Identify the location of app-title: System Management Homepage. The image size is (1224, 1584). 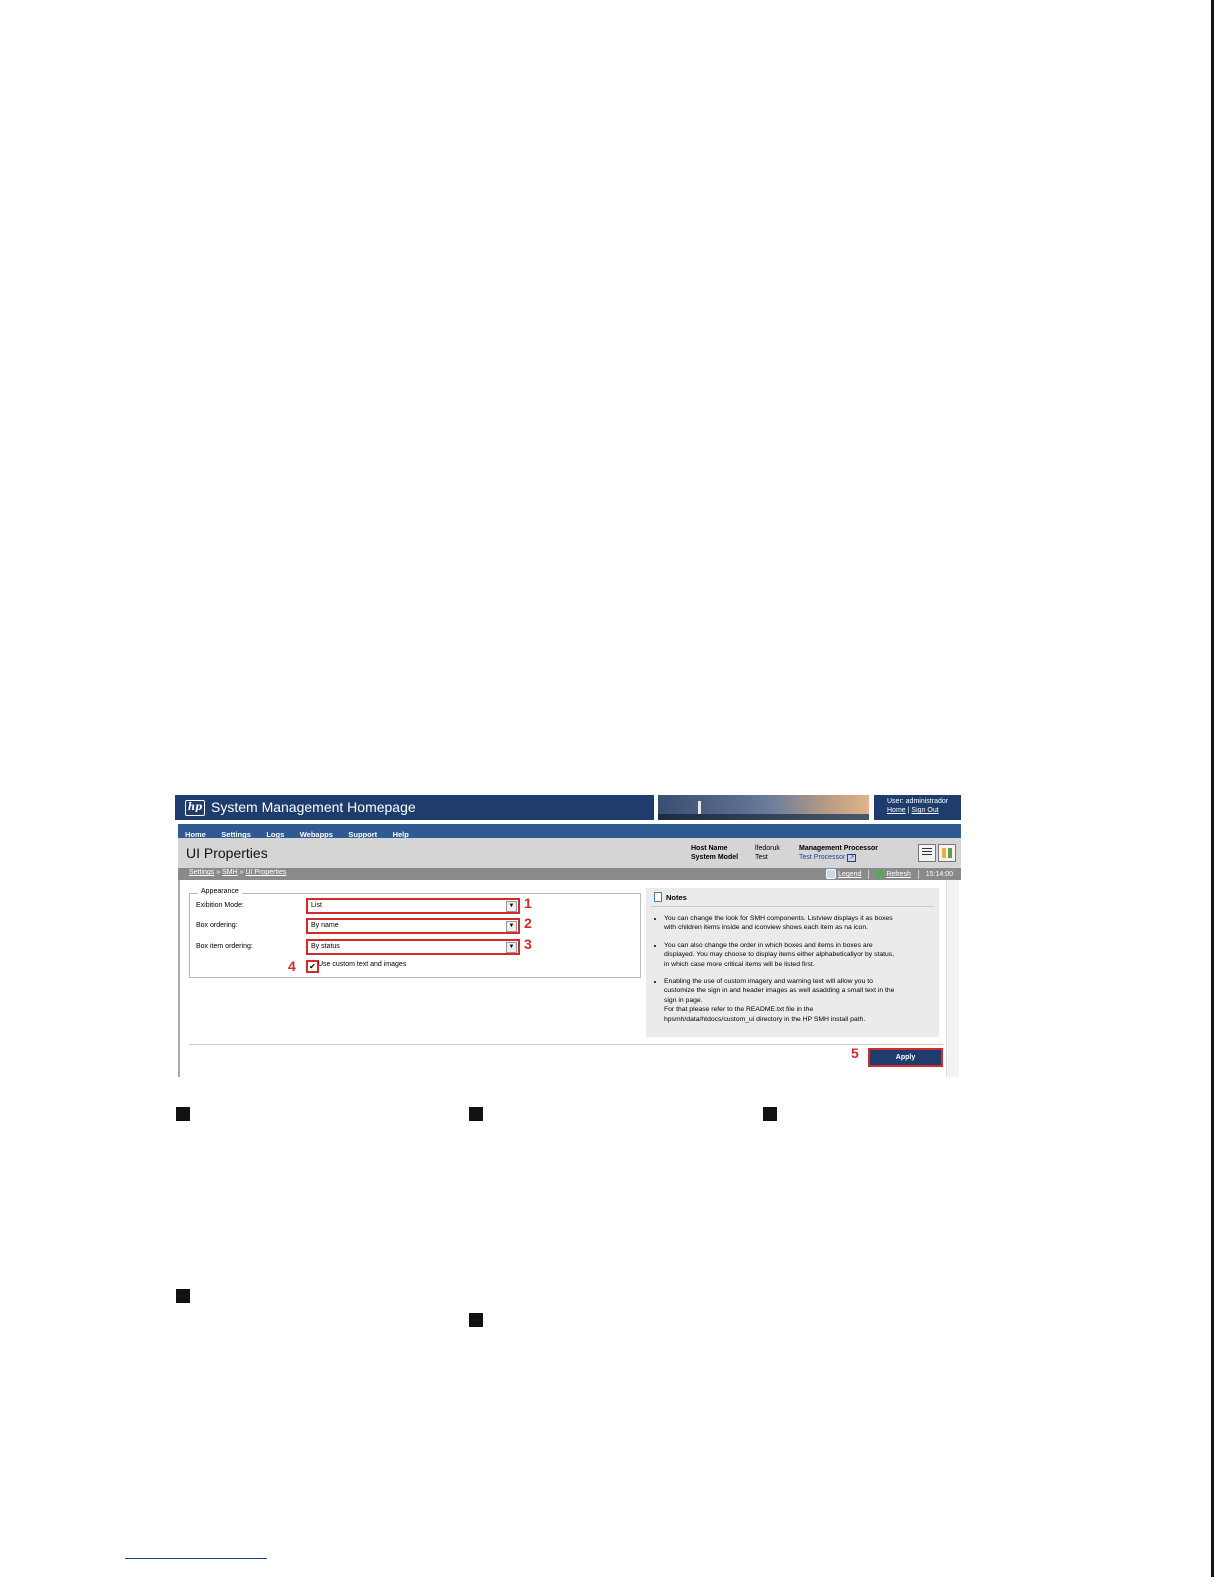
(313, 807).